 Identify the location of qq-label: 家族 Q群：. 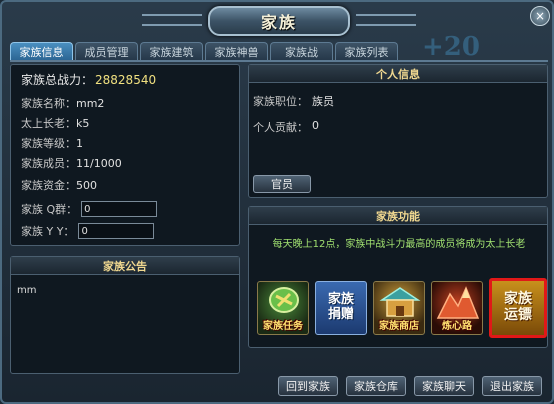
(49, 209).